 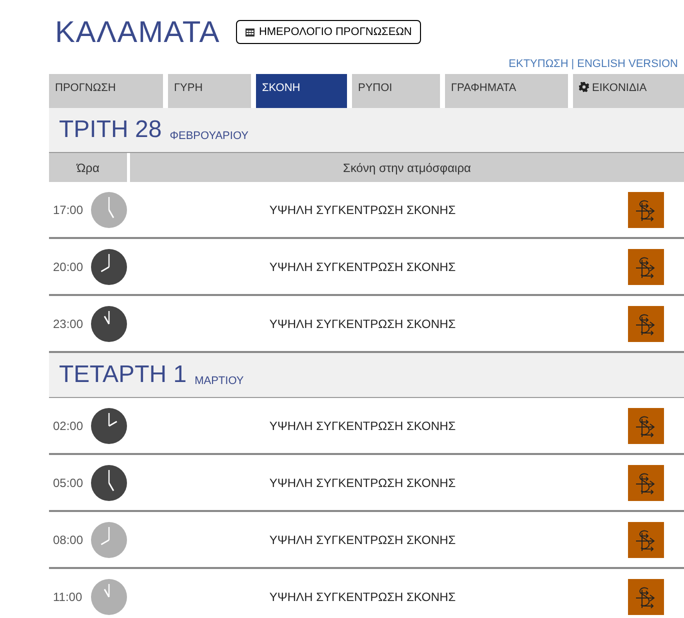 I want to click on calendar-button: ΗΜΕΡΟΛΟΓΙΟ ΠΡΟΓΝΩΣΕΩΝ, so click(x=328, y=32).